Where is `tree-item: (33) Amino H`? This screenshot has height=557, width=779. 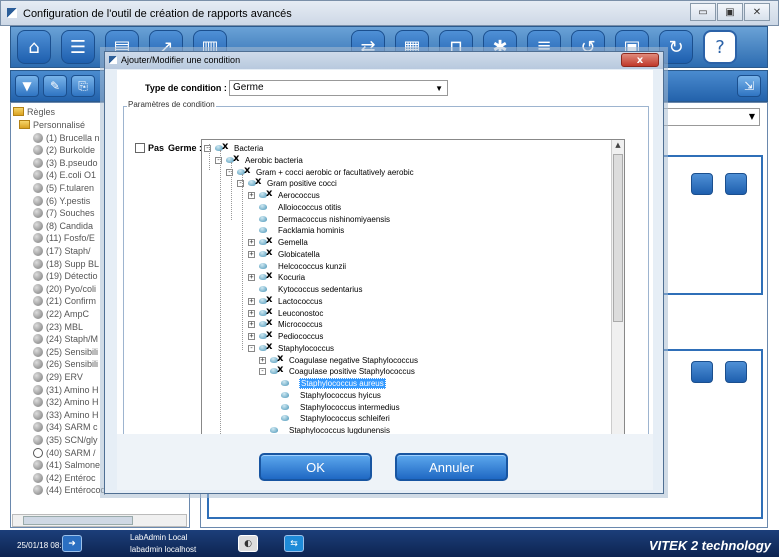
tree-item: (33) Amino H is located at coordinates (66, 414).